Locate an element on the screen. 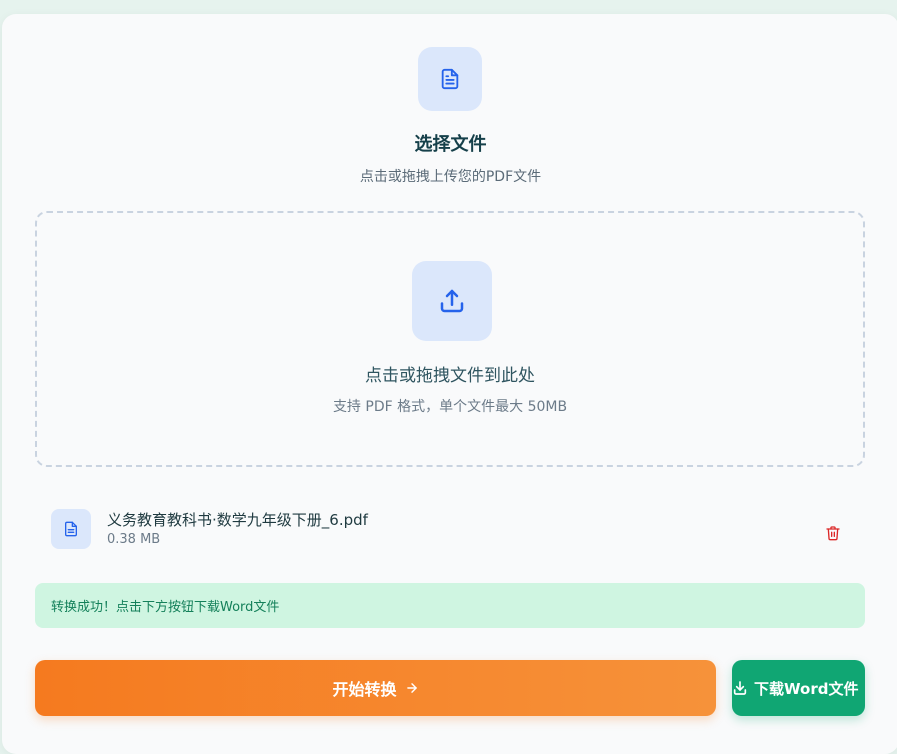 This screenshot has height=754, width=897. section-subtitle: 点击或拖拽上传您的PDF文件 is located at coordinates (450, 177).